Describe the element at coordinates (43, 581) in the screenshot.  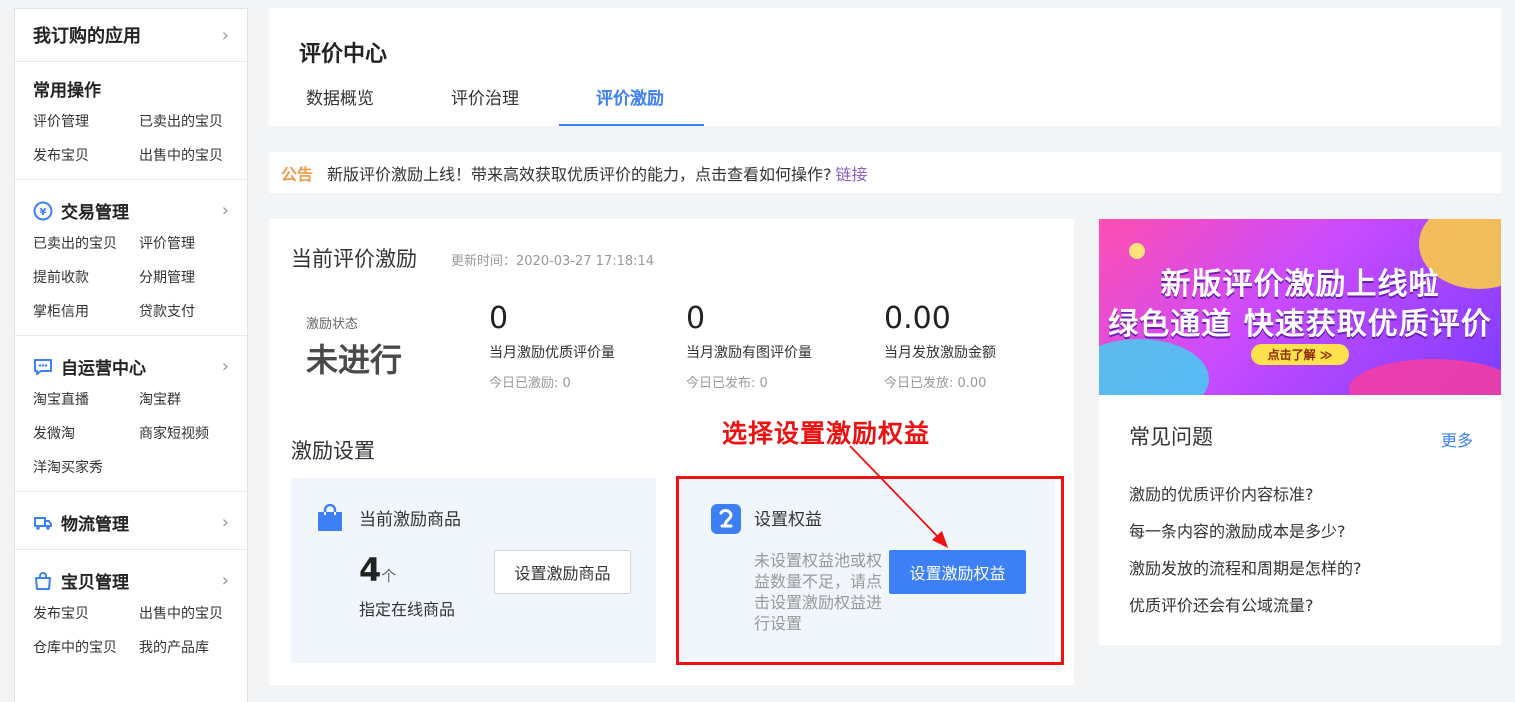
I see `bag-icon` at that location.